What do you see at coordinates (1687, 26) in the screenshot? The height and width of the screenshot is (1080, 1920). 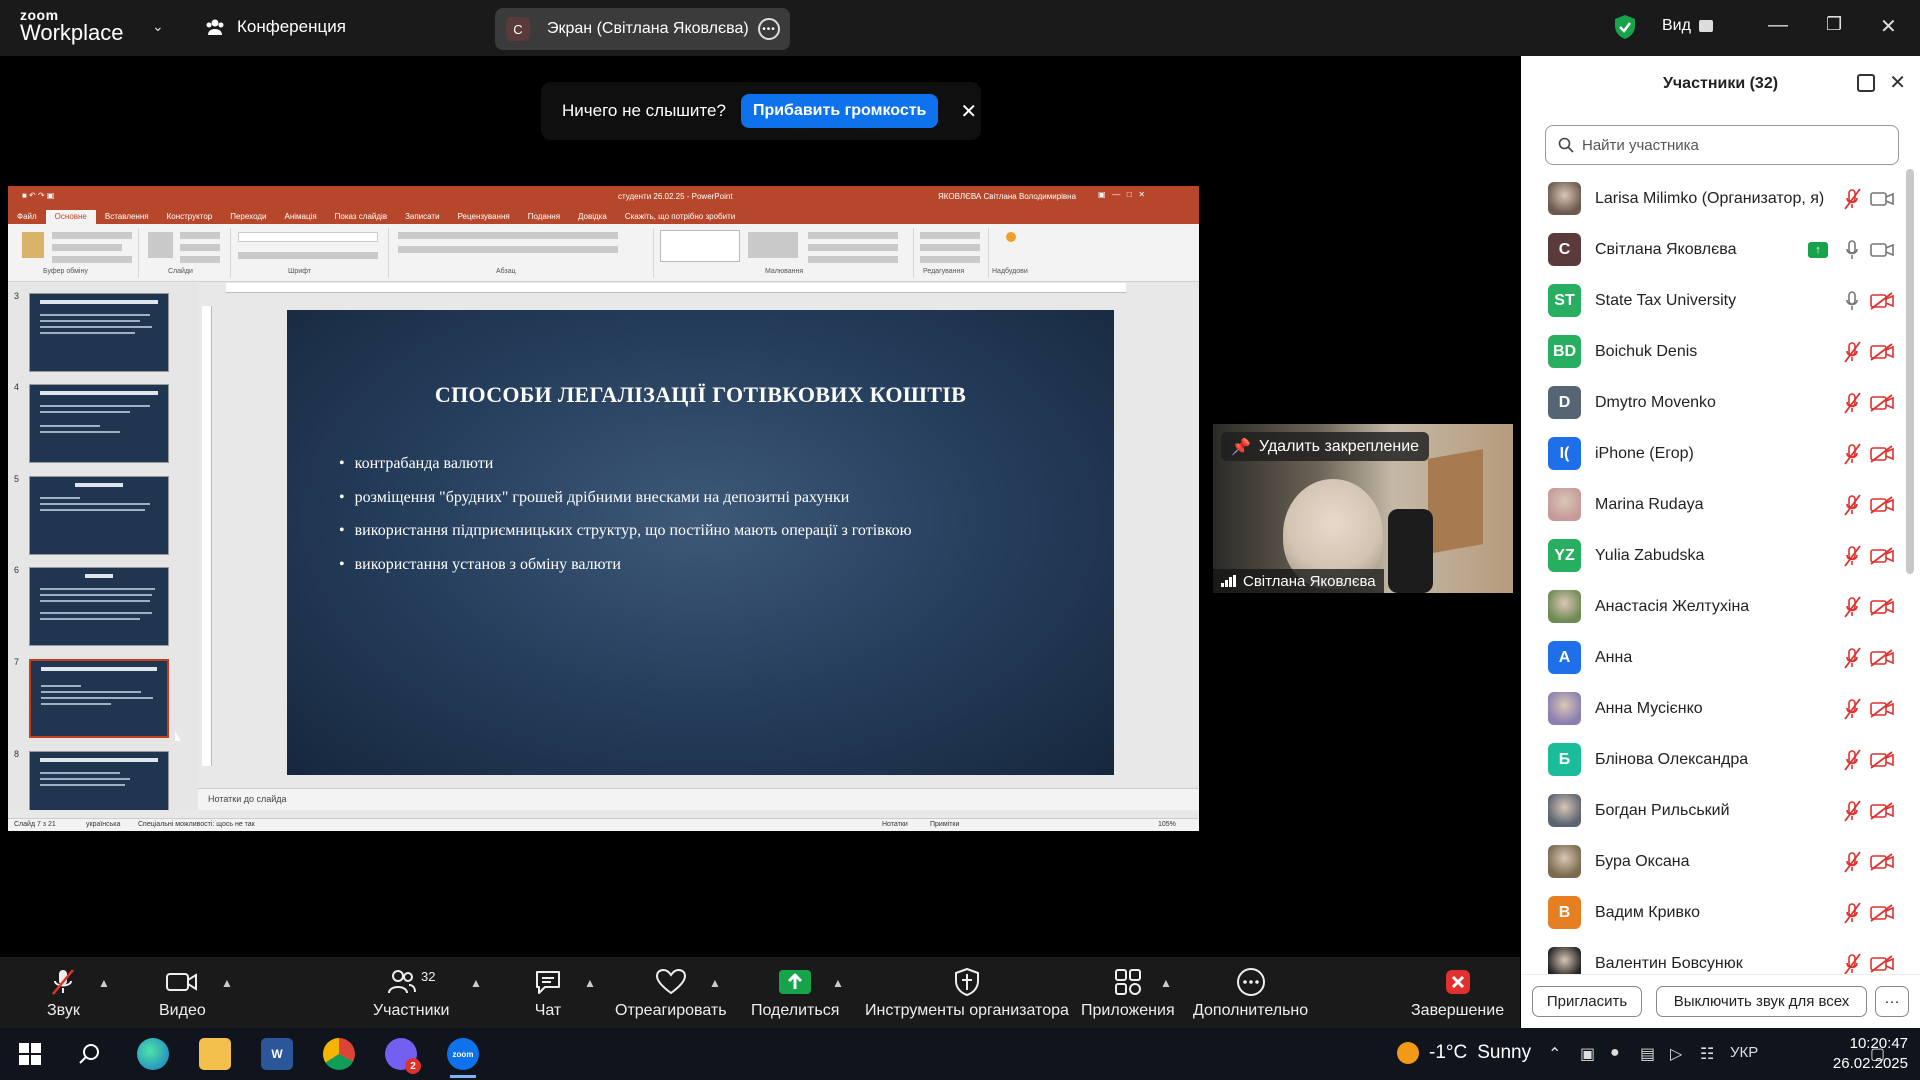 I see `view-menu: Вид` at bounding box center [1687, 26].